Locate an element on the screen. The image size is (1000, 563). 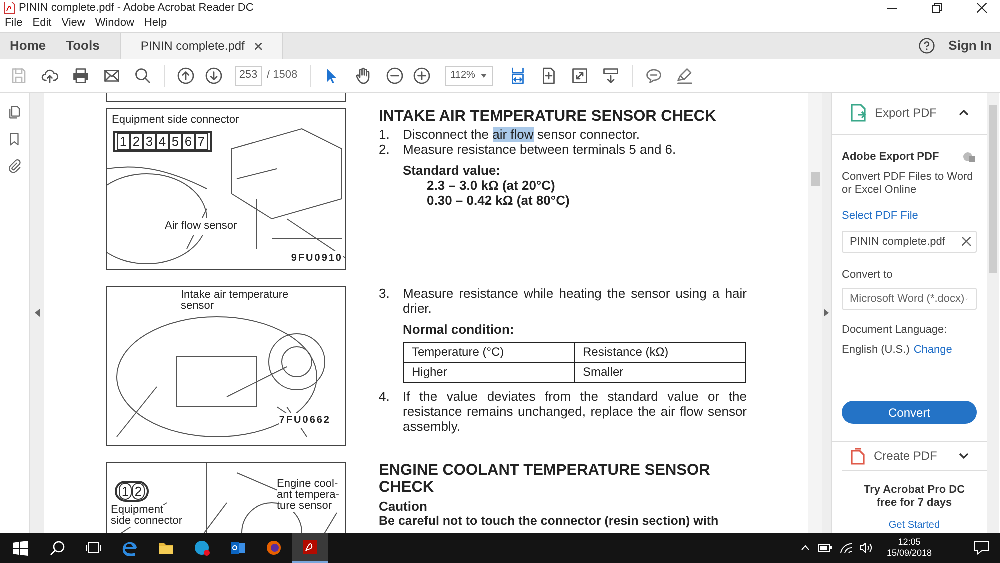
step-number: 3. is located at coordinates (385, 294).